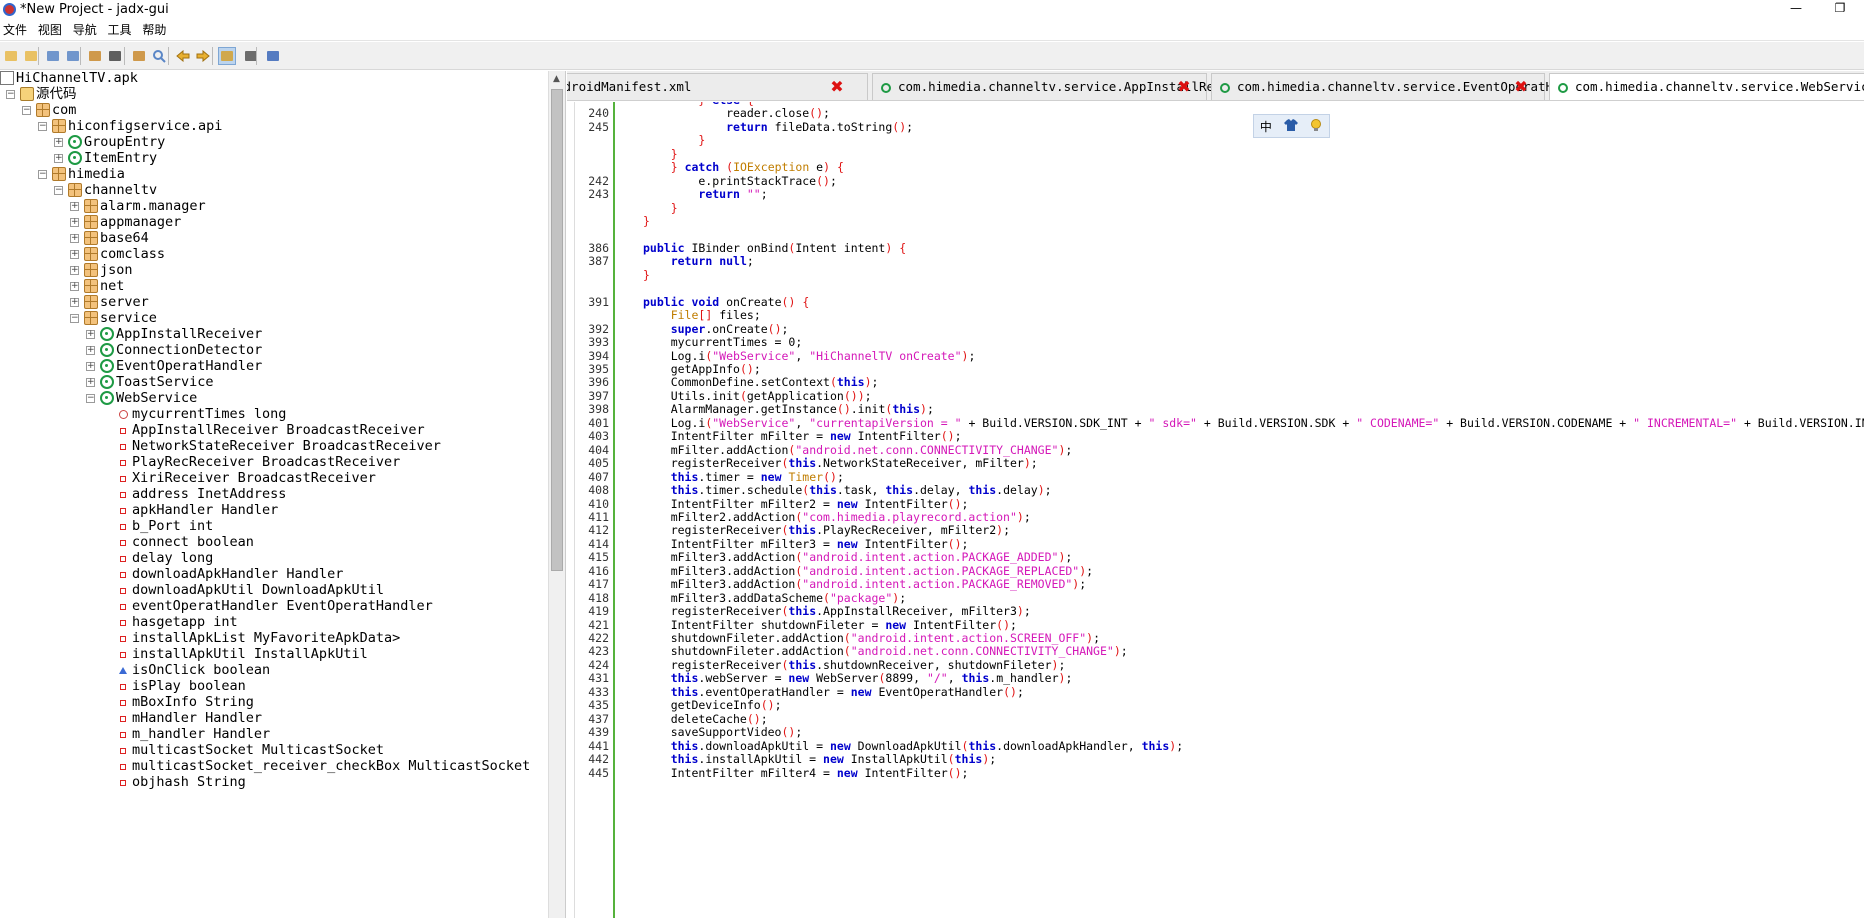 The image size is (1864, 918). Describe the element at coordinates (115, 56) in the screenshot. I see `flatten-icon` at that location.